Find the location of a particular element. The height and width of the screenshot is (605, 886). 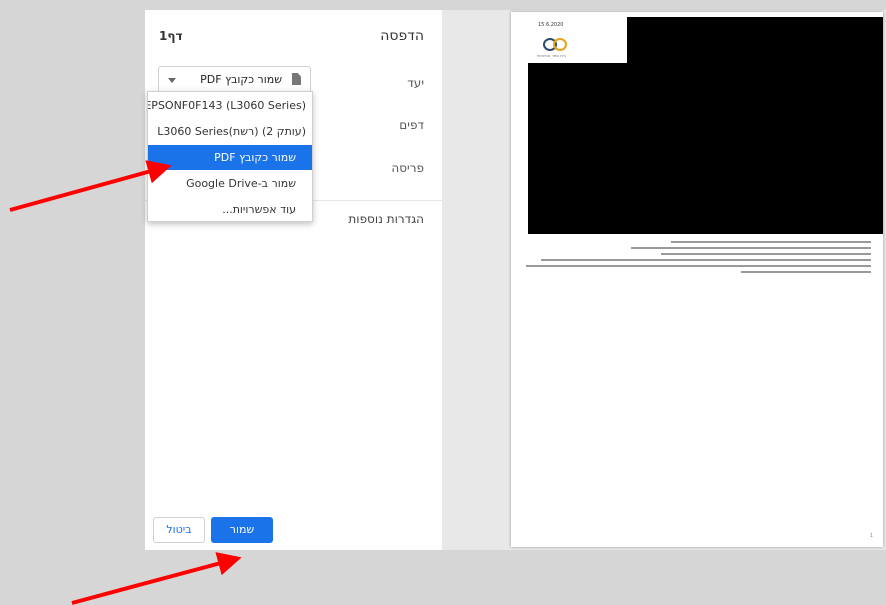

destination-label: יעד is located at coordinates (415, 83).